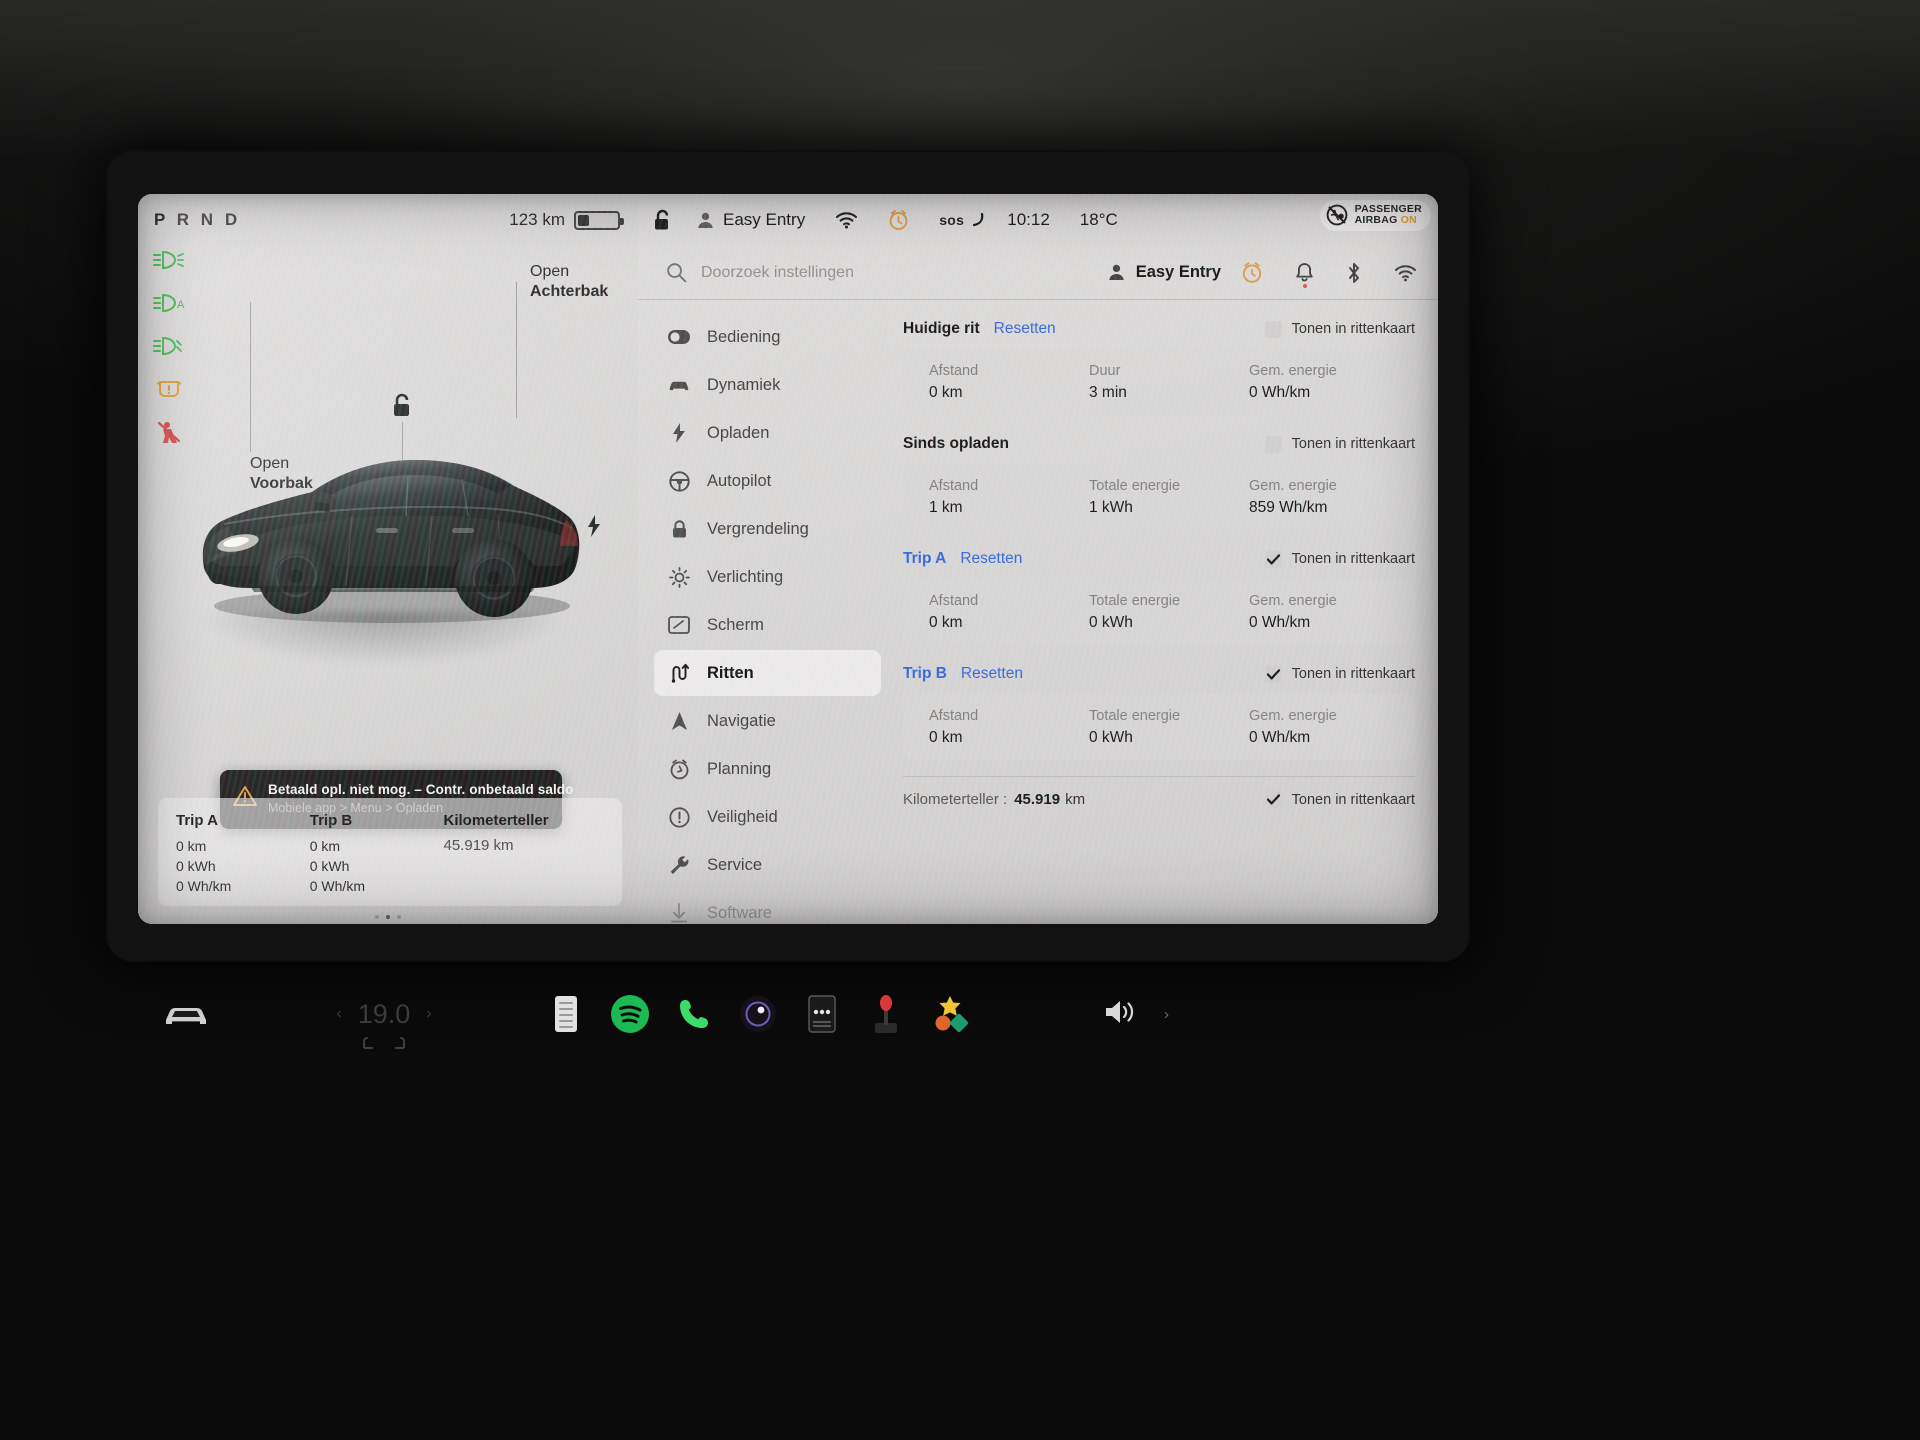 The width and height of the screenshot is (1920, 1440). Describe the element at coordinates (1099, 220) in the screenshot. I see `outside-temperature: 18°C` at that location.